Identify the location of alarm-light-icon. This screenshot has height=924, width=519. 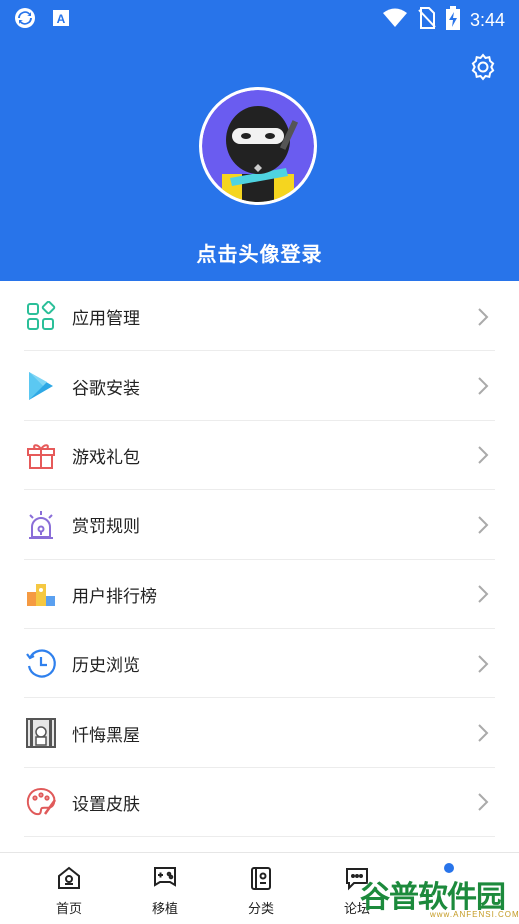
(41, 525).